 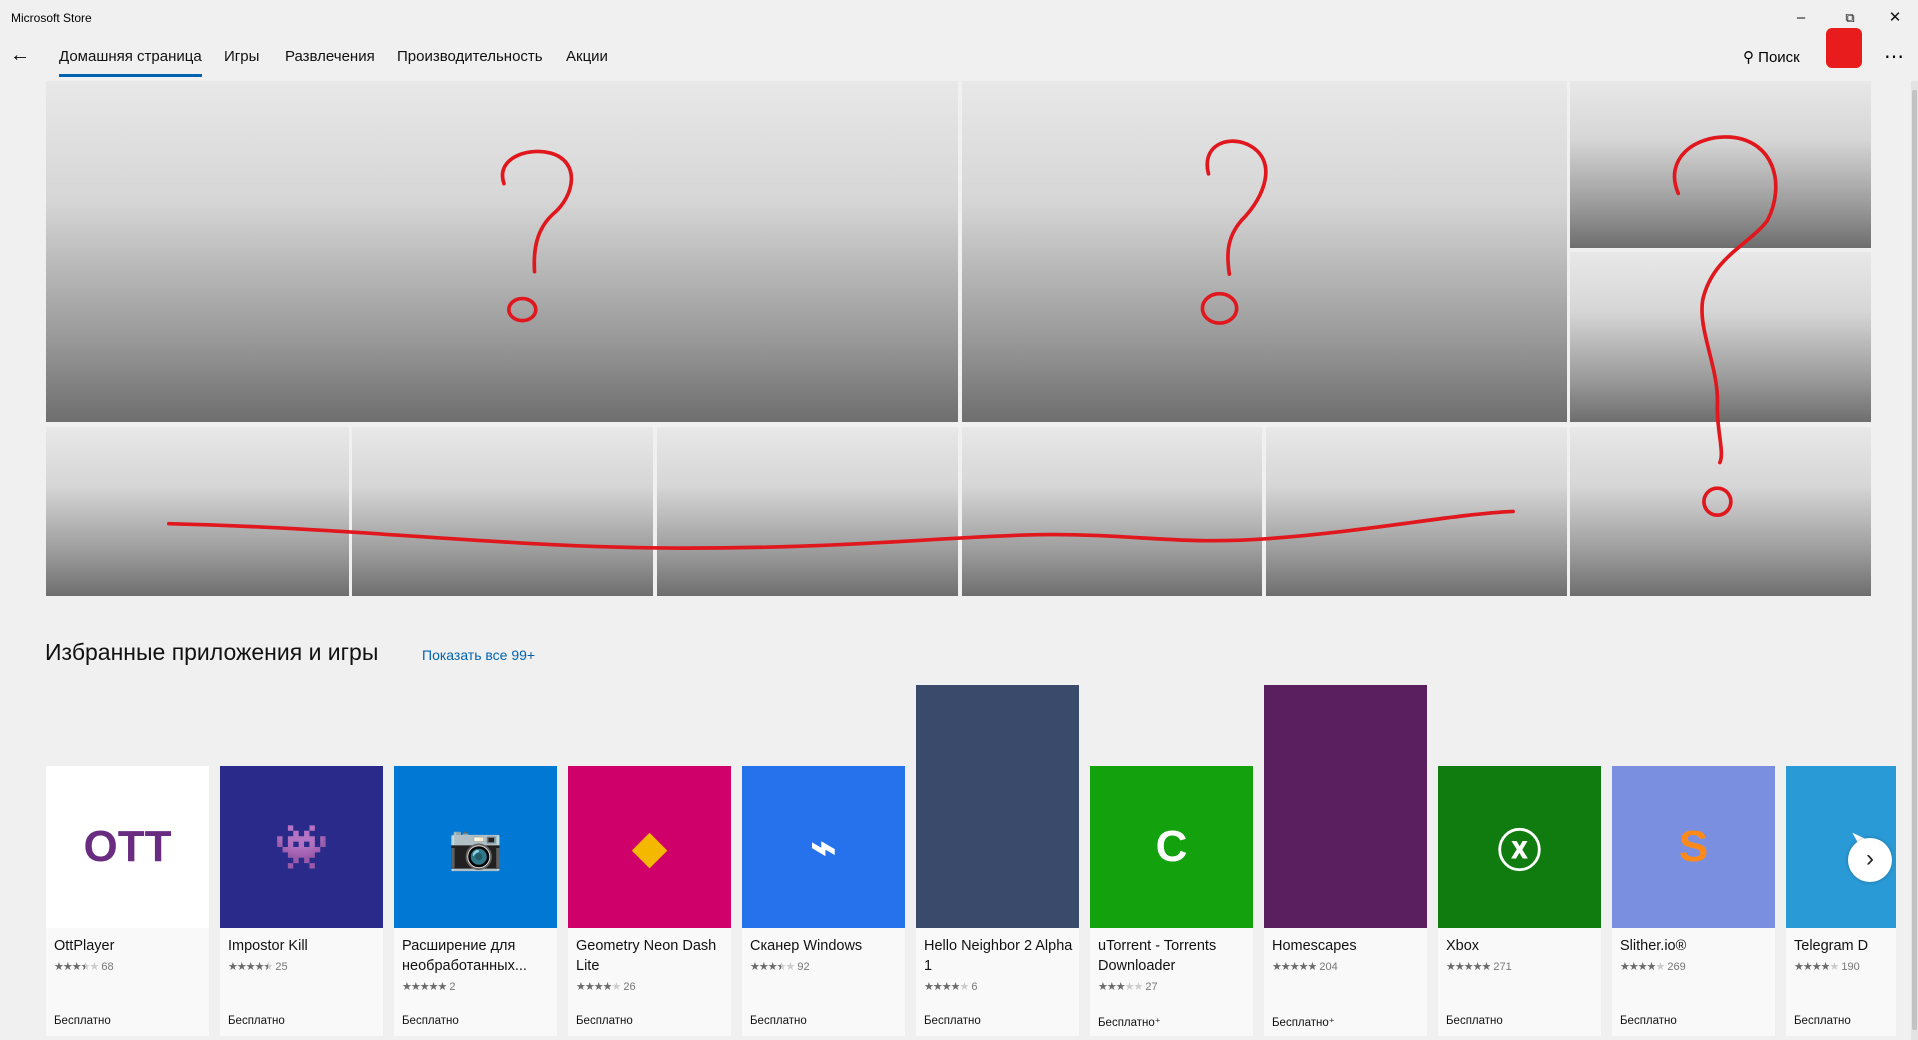 I want to click on rating-count: 271, so click(x=1502, y=967).